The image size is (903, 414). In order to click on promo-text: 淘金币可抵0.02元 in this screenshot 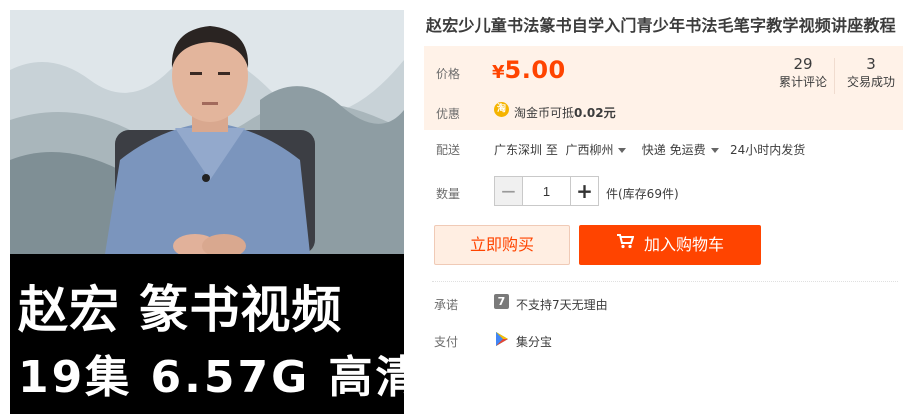, I will do `click(565, 112)`.